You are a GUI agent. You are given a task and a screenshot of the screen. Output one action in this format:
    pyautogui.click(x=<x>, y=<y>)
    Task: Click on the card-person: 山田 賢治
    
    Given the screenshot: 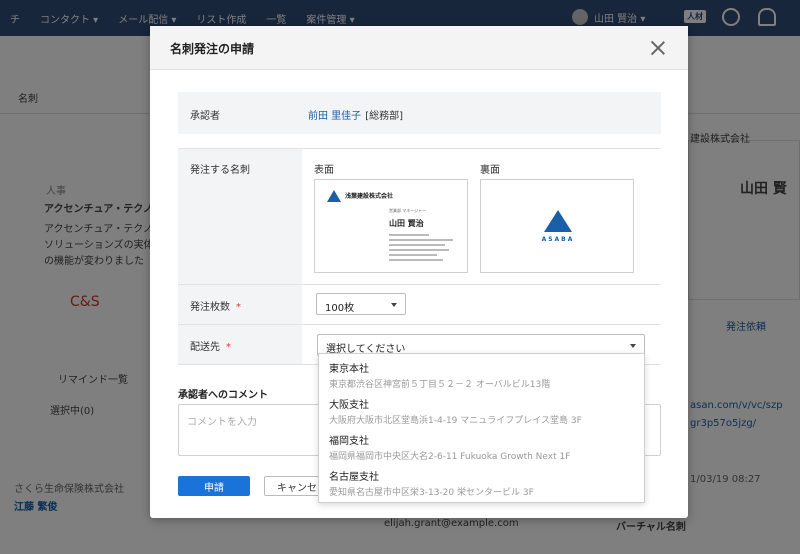 What is the action you would take?
    pyautogui.click(x=406, y=223)
    